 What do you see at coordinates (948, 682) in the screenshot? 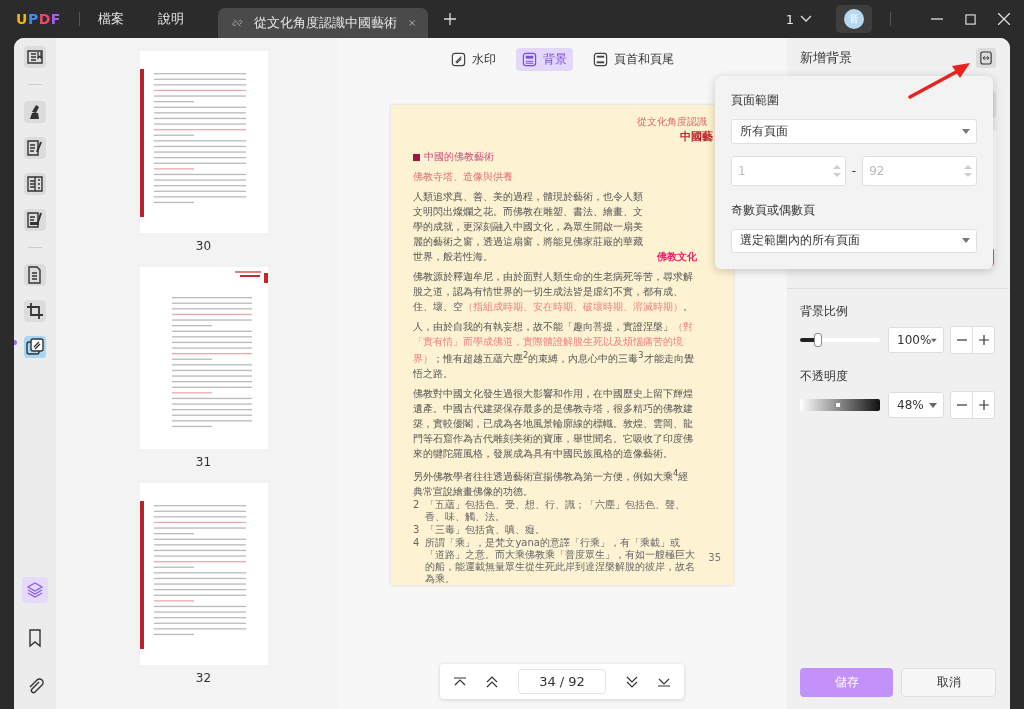
I see `cancel-button: 取消` at bounding box center [948, 682].